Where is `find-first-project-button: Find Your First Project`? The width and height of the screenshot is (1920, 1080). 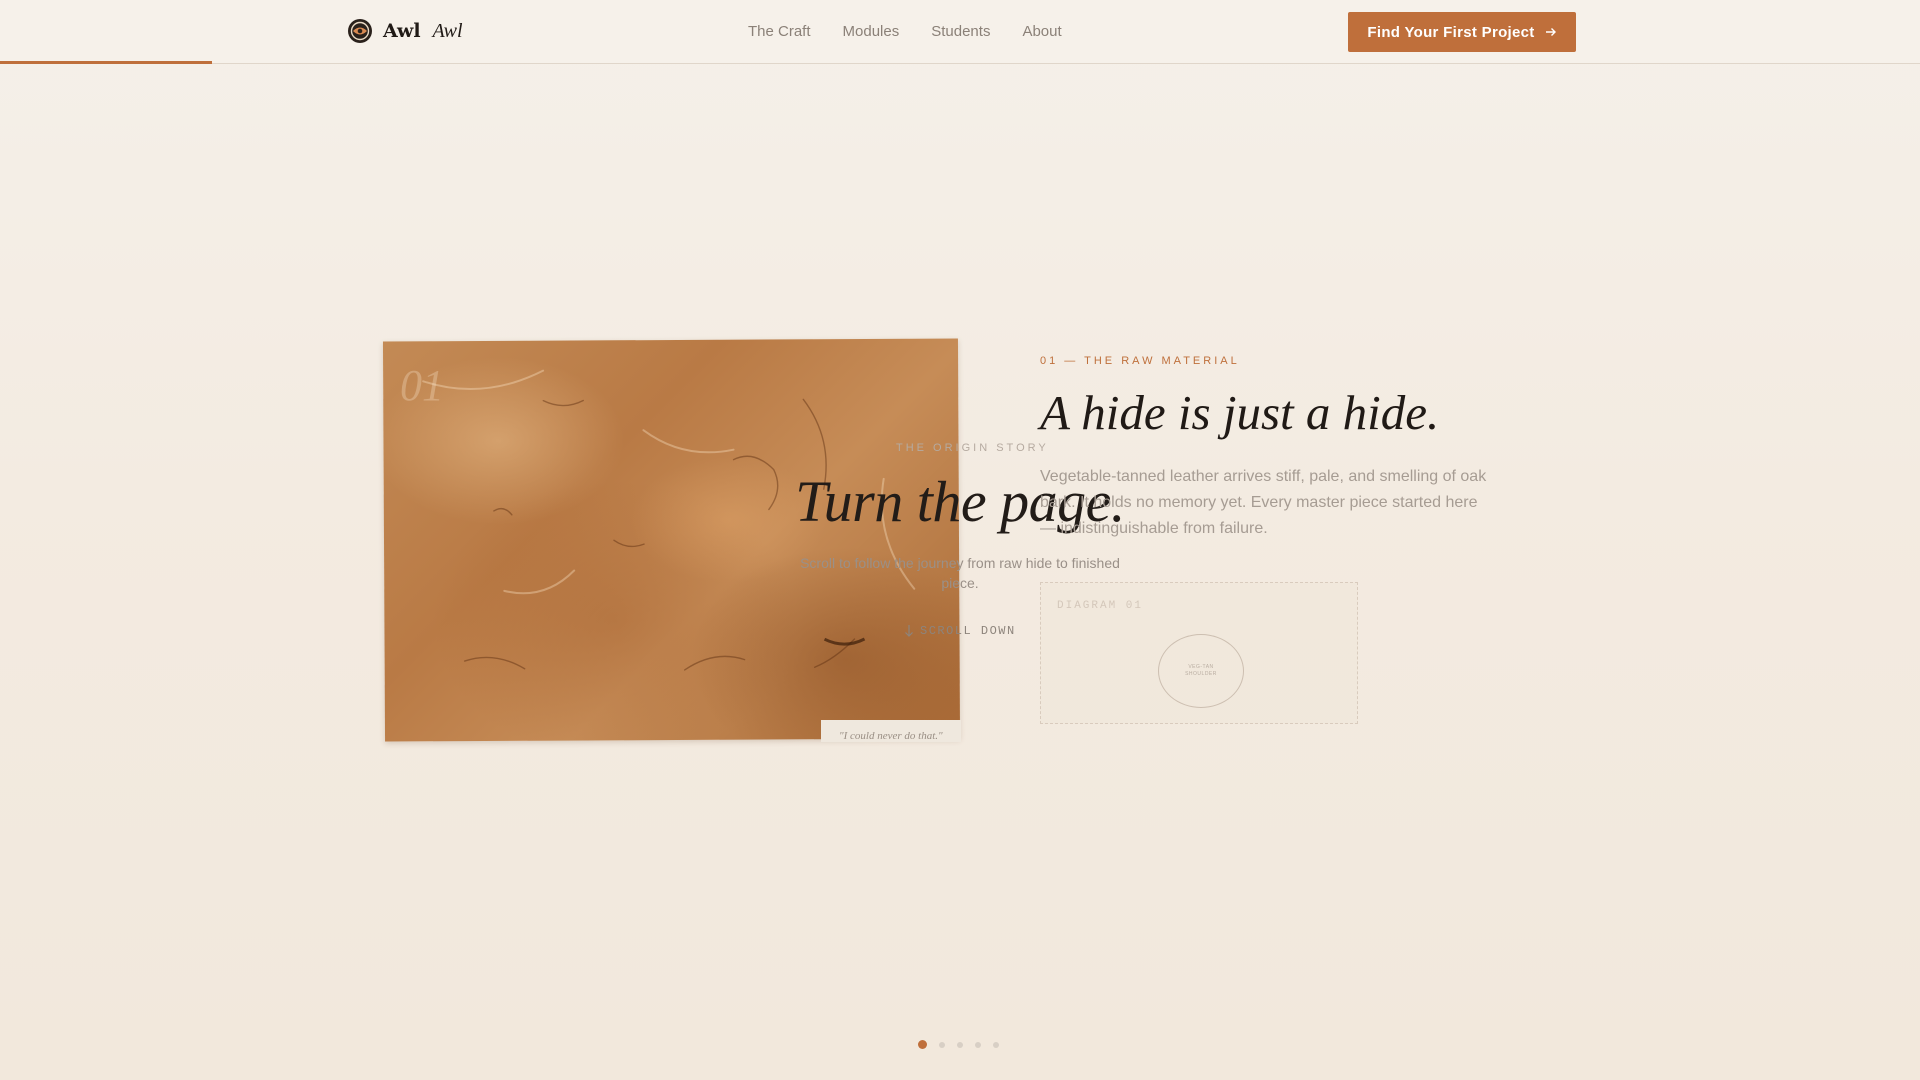 find-first-project-button: Find Your First Project is located at coordinates (1462, 32).